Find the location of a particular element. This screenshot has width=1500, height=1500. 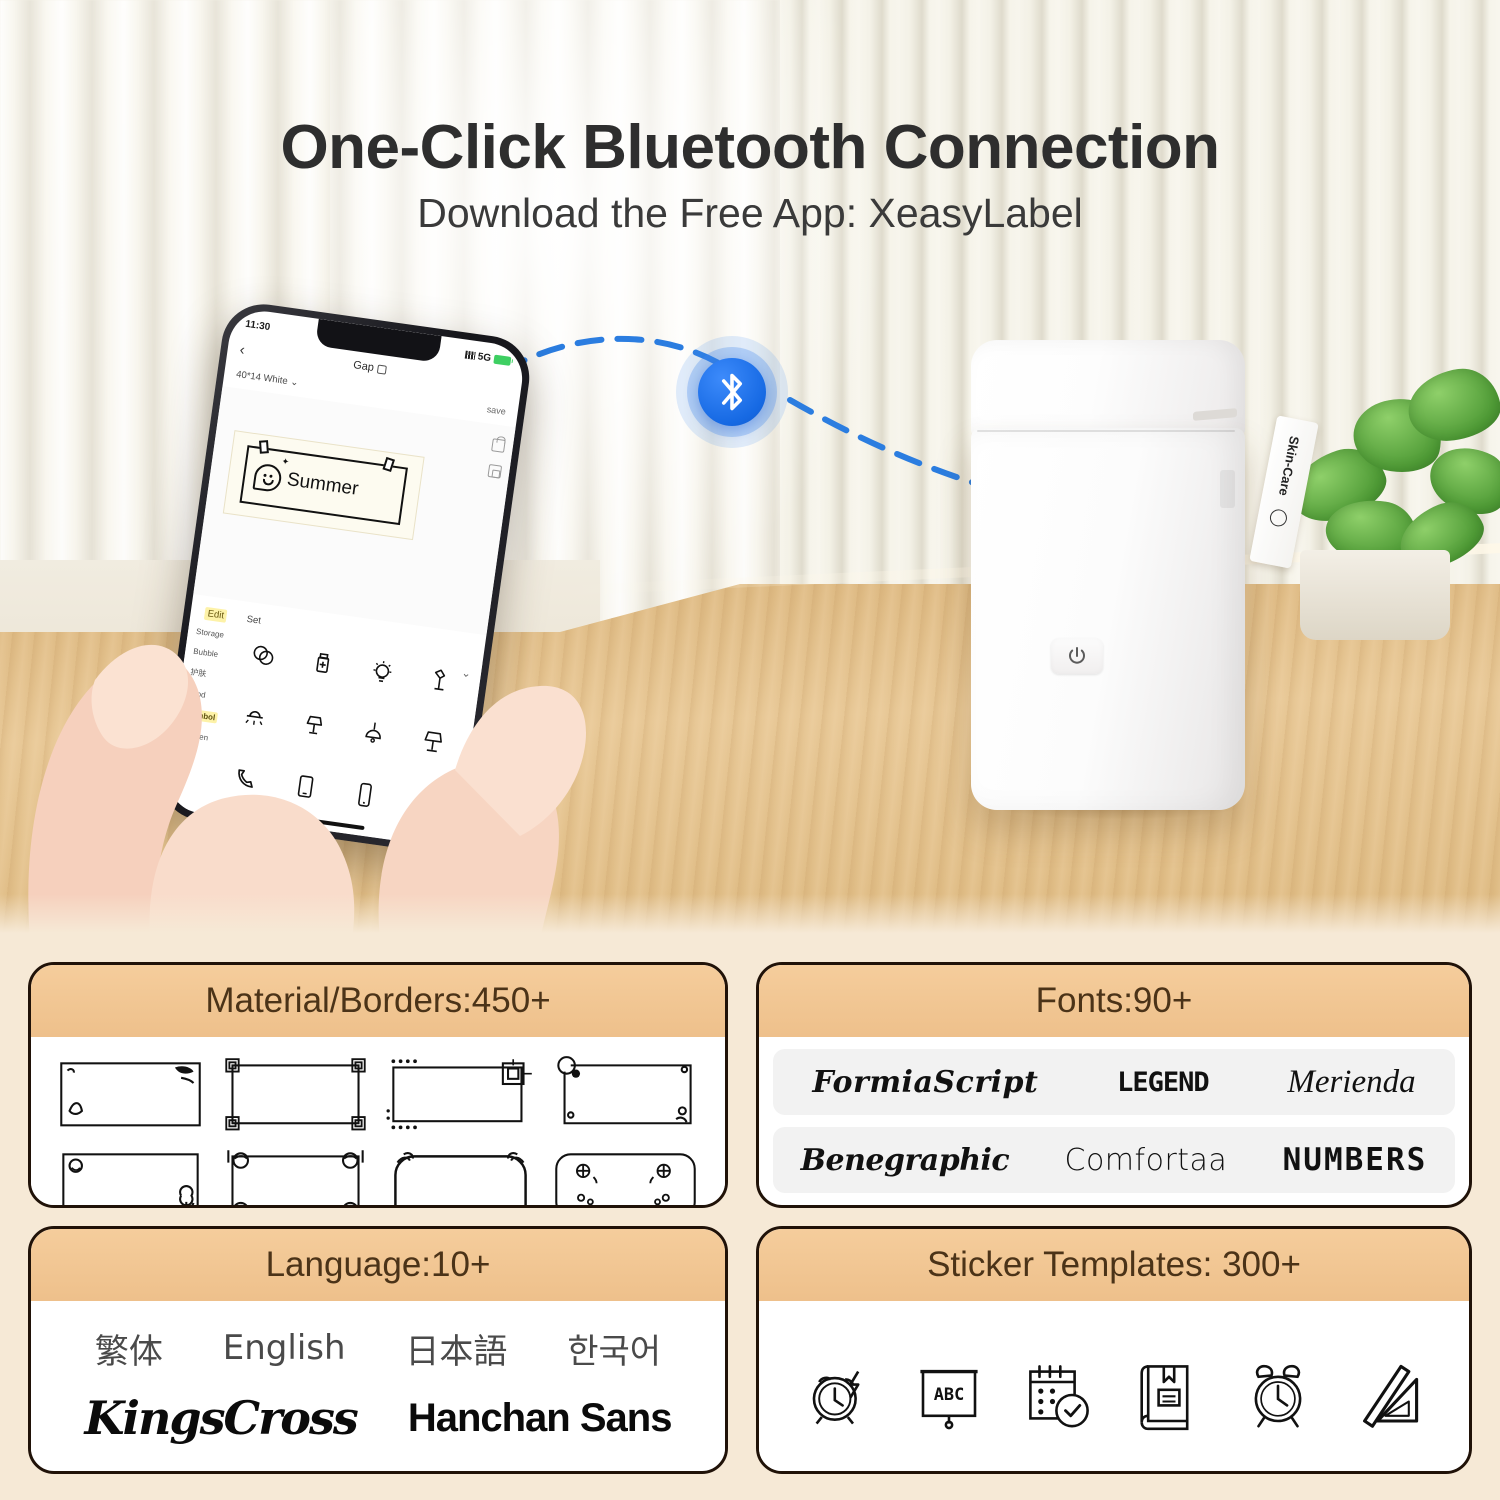

language-font-samples: KingsCross Hanchan Sans is located at coordinates (378, 1416).